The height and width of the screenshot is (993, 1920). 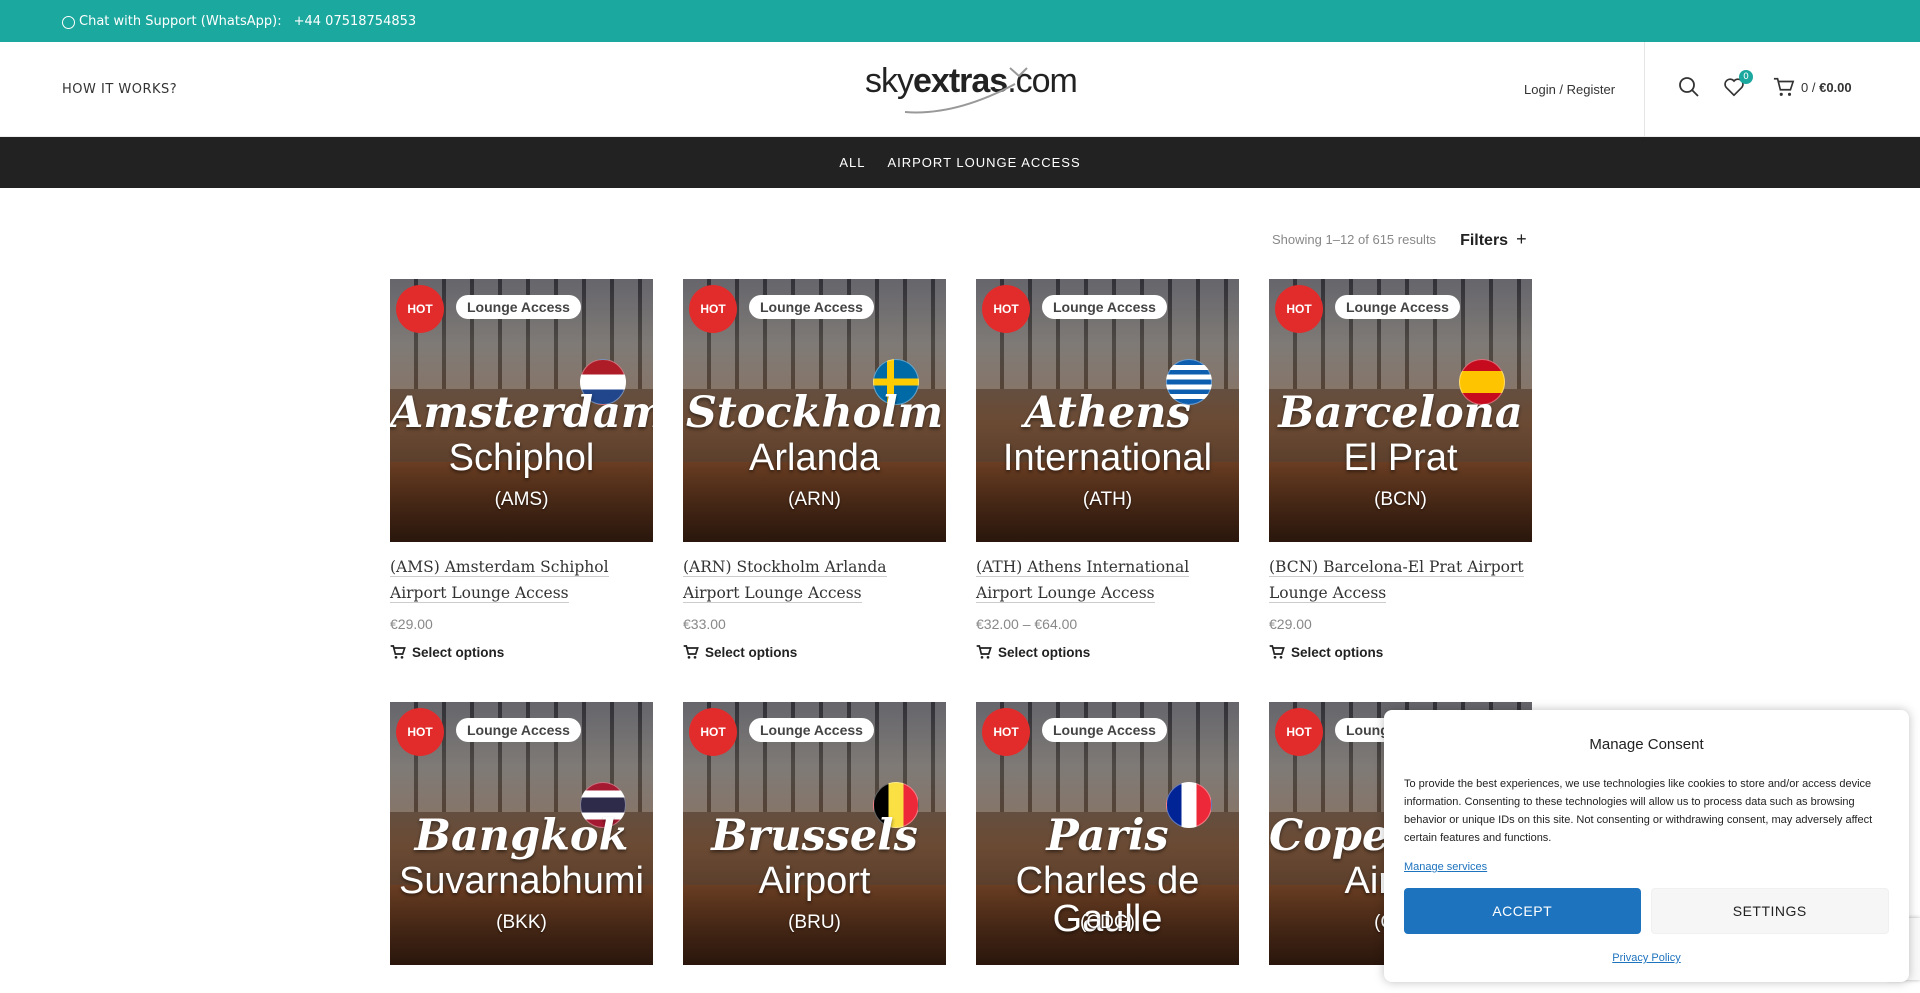 I want to click on product-price: €32.00 – €64.00, so click(x=1027, y=624).